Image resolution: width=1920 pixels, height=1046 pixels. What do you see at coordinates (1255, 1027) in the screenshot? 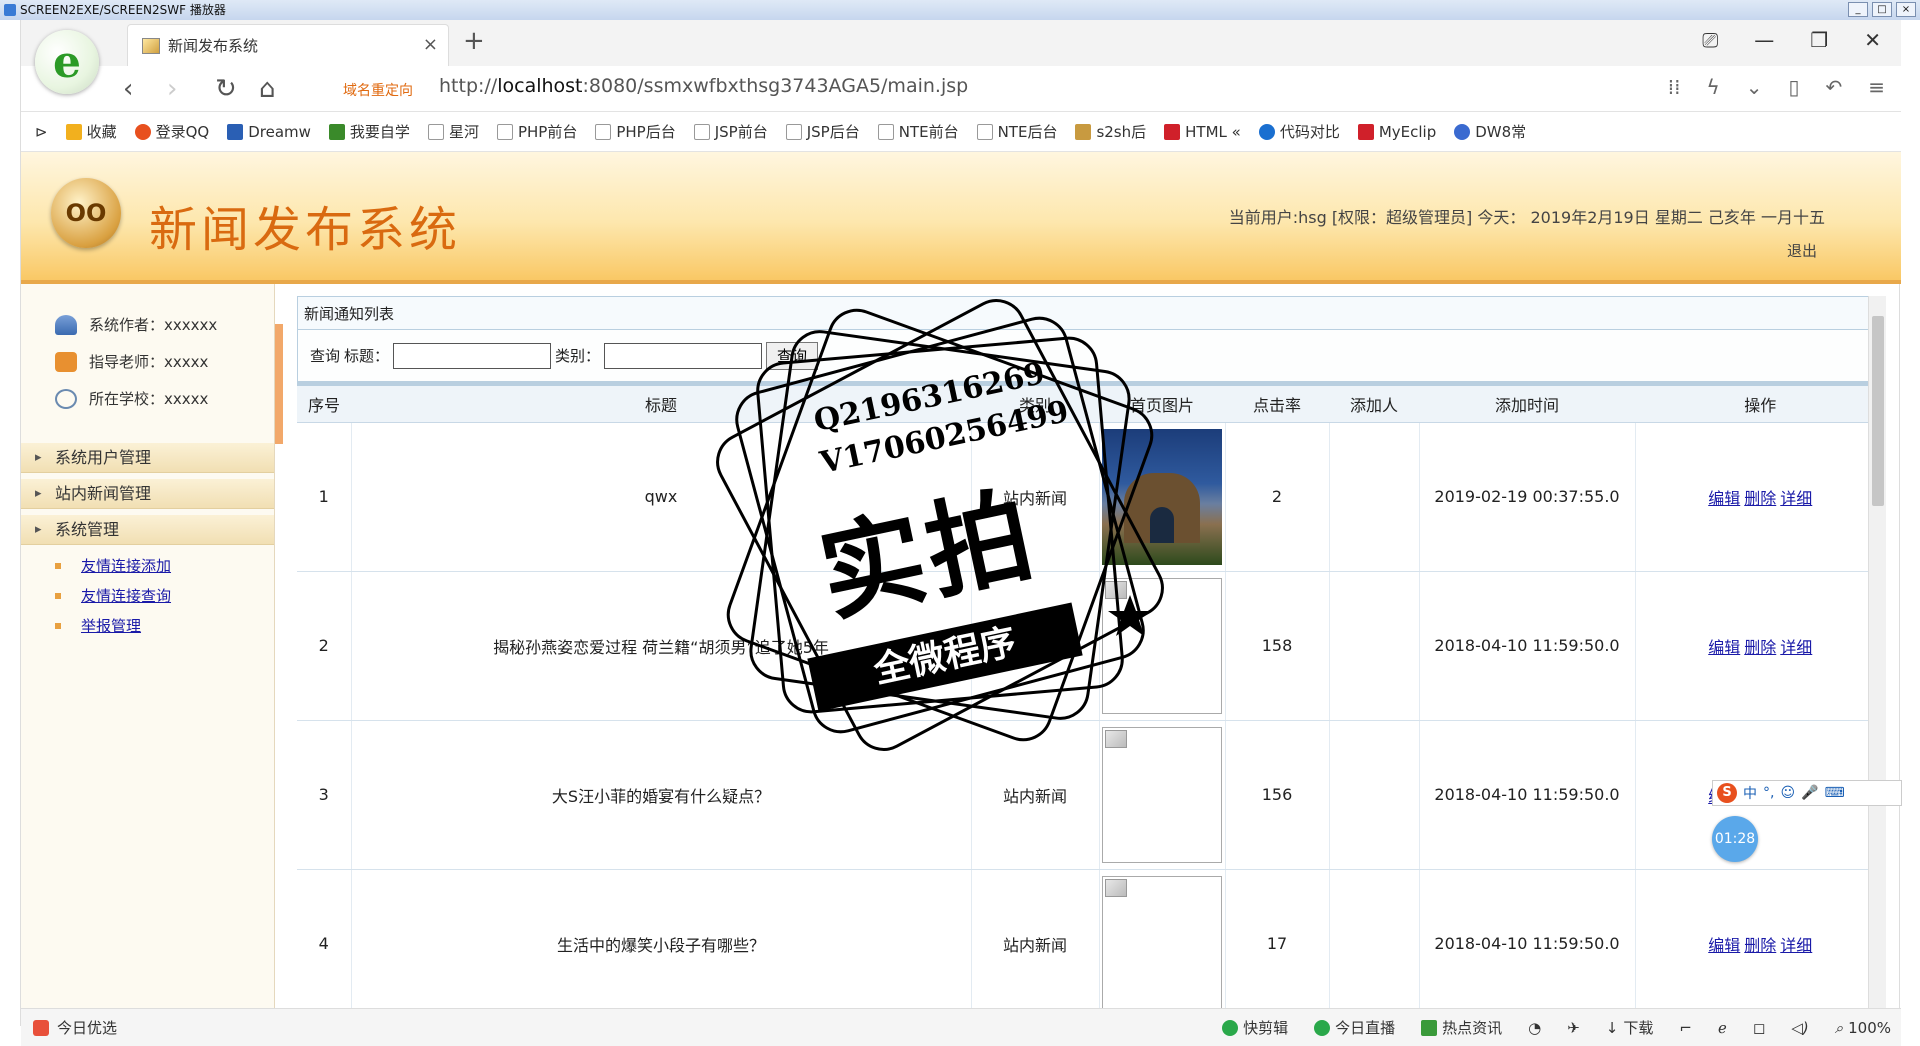
I see `status-quick-edit: 快剪辑` at bounding box center [1255, 1027].